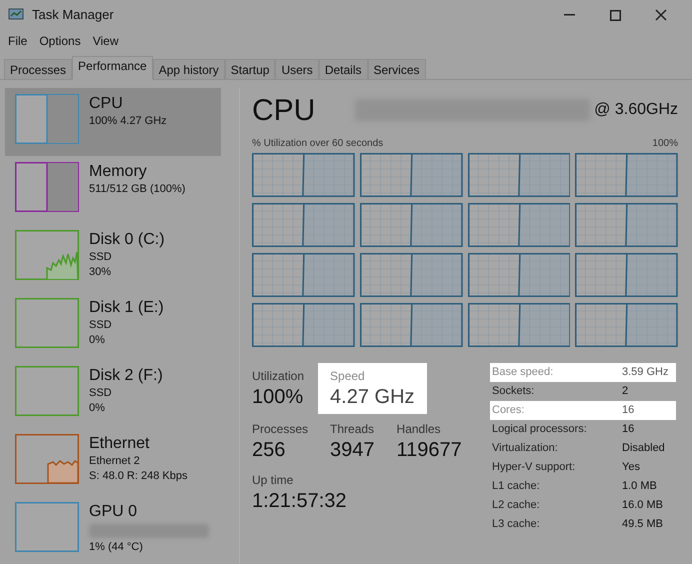 This screenshot has width=692, height=564. Describe the element at coordinates (516, 506) in the screenshot. I see `detail-label: L2 cache:` at that location.